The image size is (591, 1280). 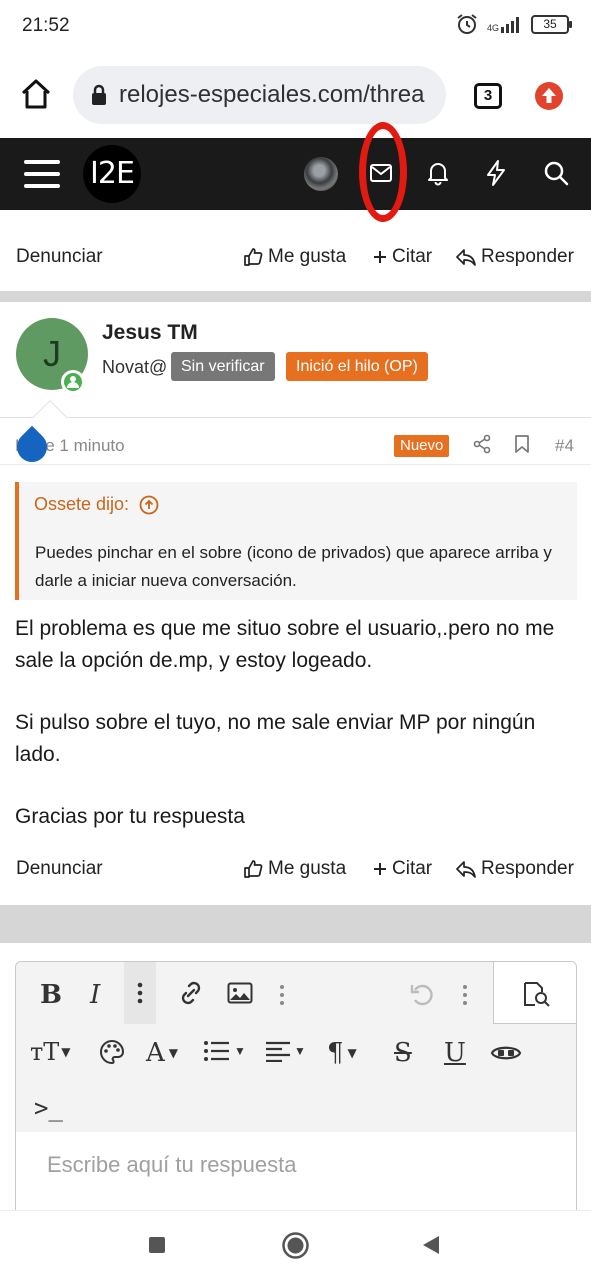 I want to click on menu-icon, so click(x=42, y=174).